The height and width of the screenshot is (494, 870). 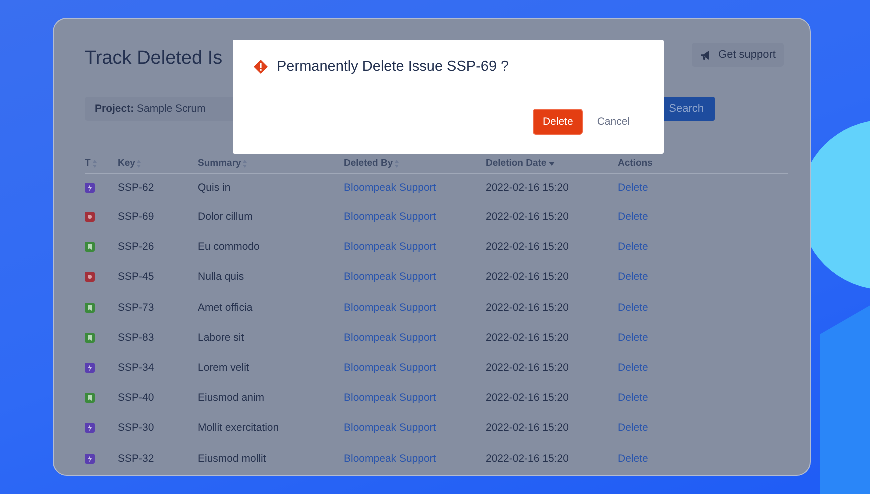 I want to click on cancel-button: Cancel, so click(x=613, y=122).